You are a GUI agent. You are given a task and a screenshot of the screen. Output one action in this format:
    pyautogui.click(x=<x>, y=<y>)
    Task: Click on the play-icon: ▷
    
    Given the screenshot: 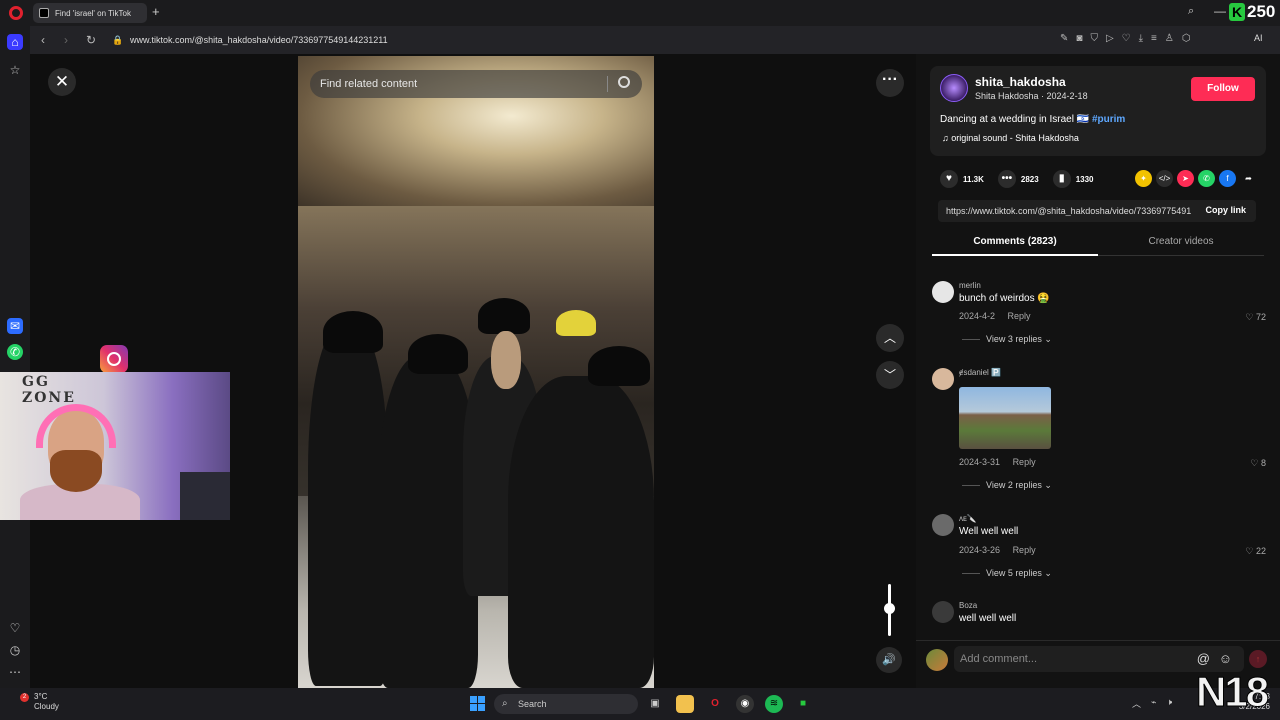 What is the action you would take?
    pyautogui.click(x=1110, y=38)
    